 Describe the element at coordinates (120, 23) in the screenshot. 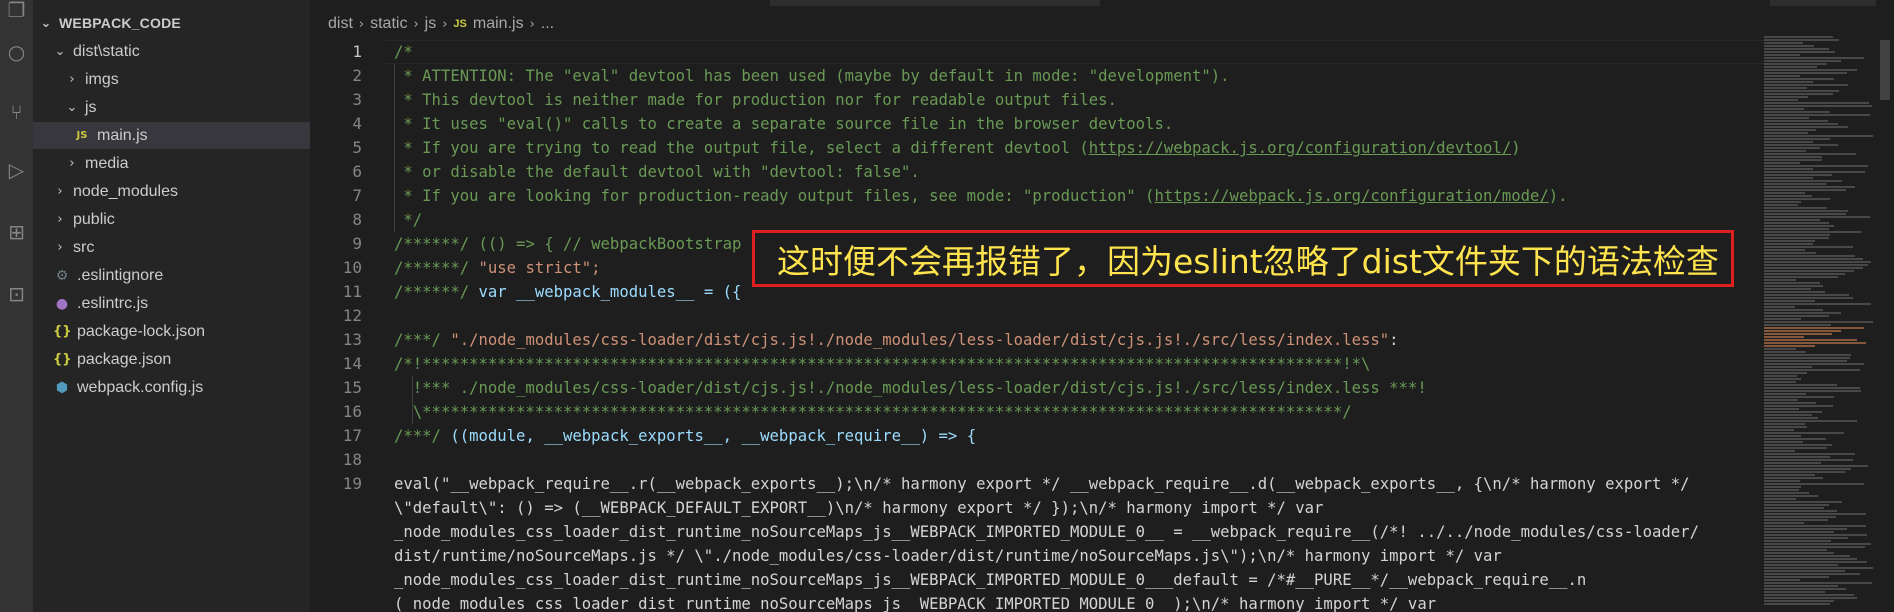

I see `root-label: WEBPACK_CODE` at that location.